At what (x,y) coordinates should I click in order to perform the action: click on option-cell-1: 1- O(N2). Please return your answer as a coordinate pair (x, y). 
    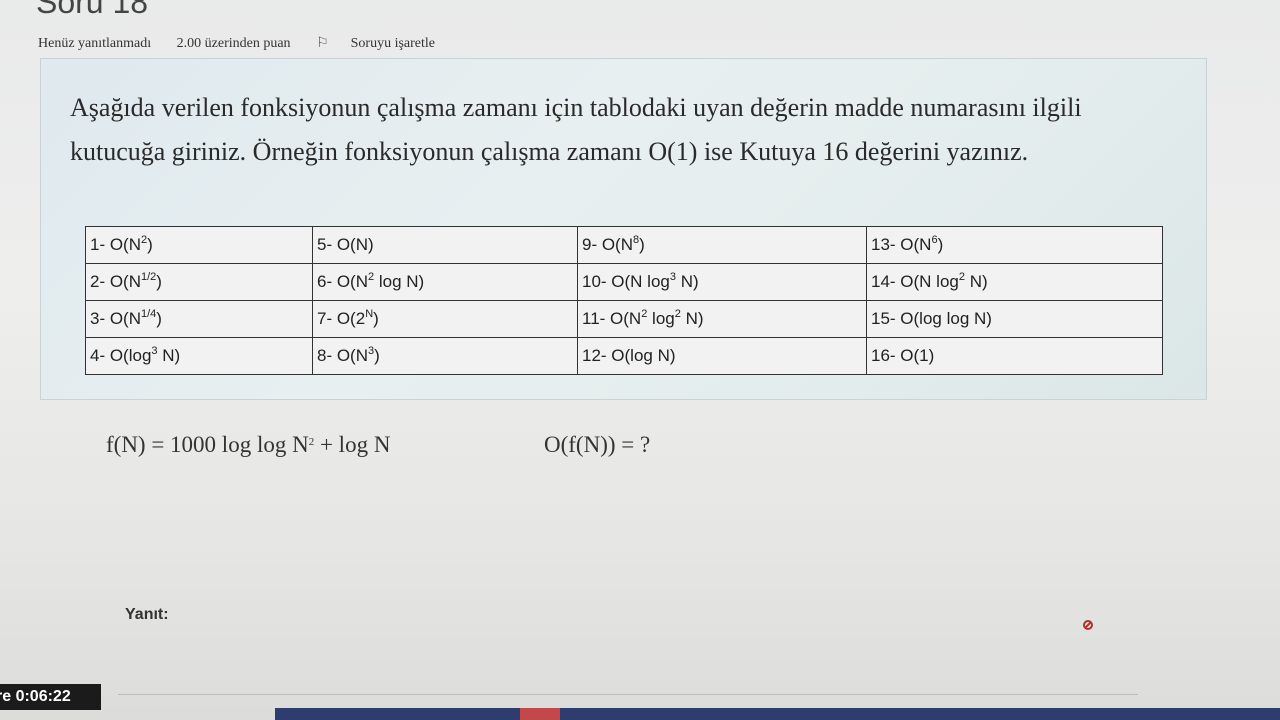
    Looking at the image, I should click on (199, 245).